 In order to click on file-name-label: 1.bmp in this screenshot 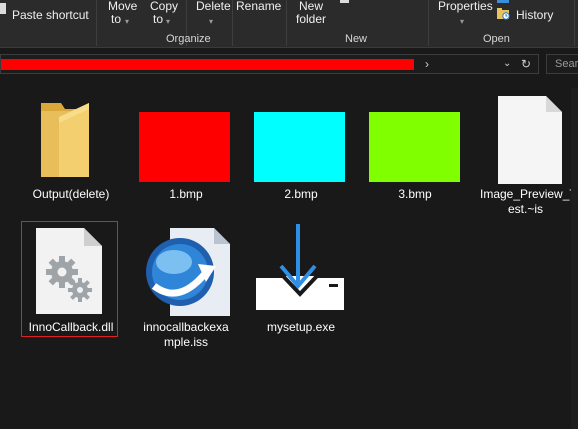, I will do `click(186, 194)`.